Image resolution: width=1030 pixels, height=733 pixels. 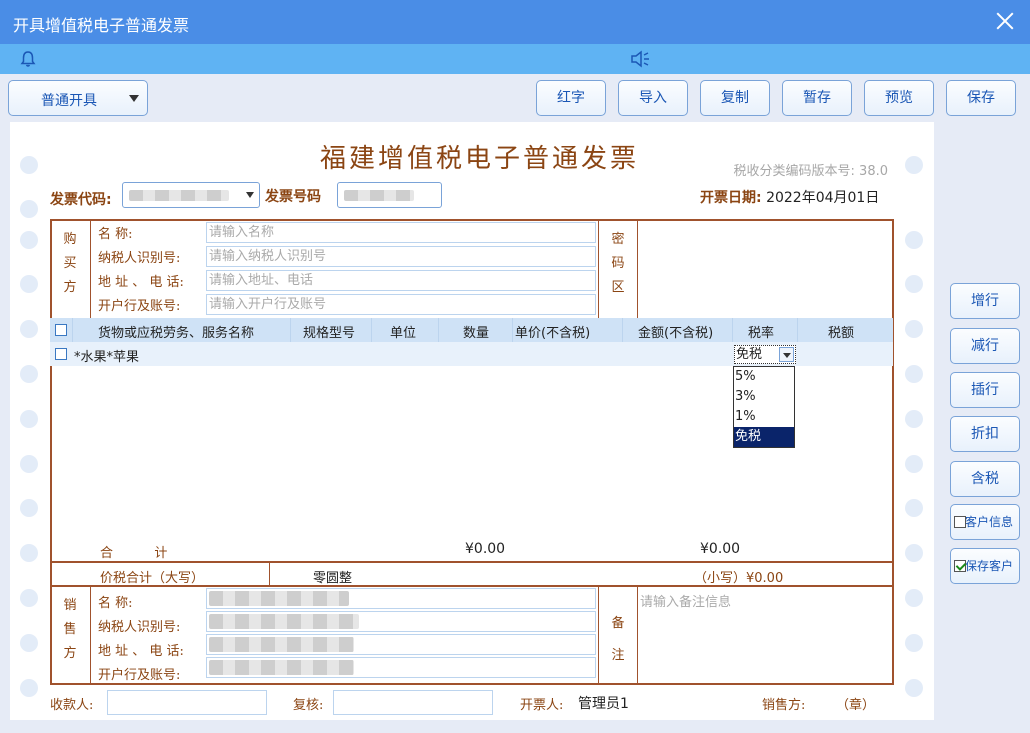 What do you see at coordinates (329, 333) in the screenshot?
I see `col-spec: 规格型号` at bounding box center [329, 333].